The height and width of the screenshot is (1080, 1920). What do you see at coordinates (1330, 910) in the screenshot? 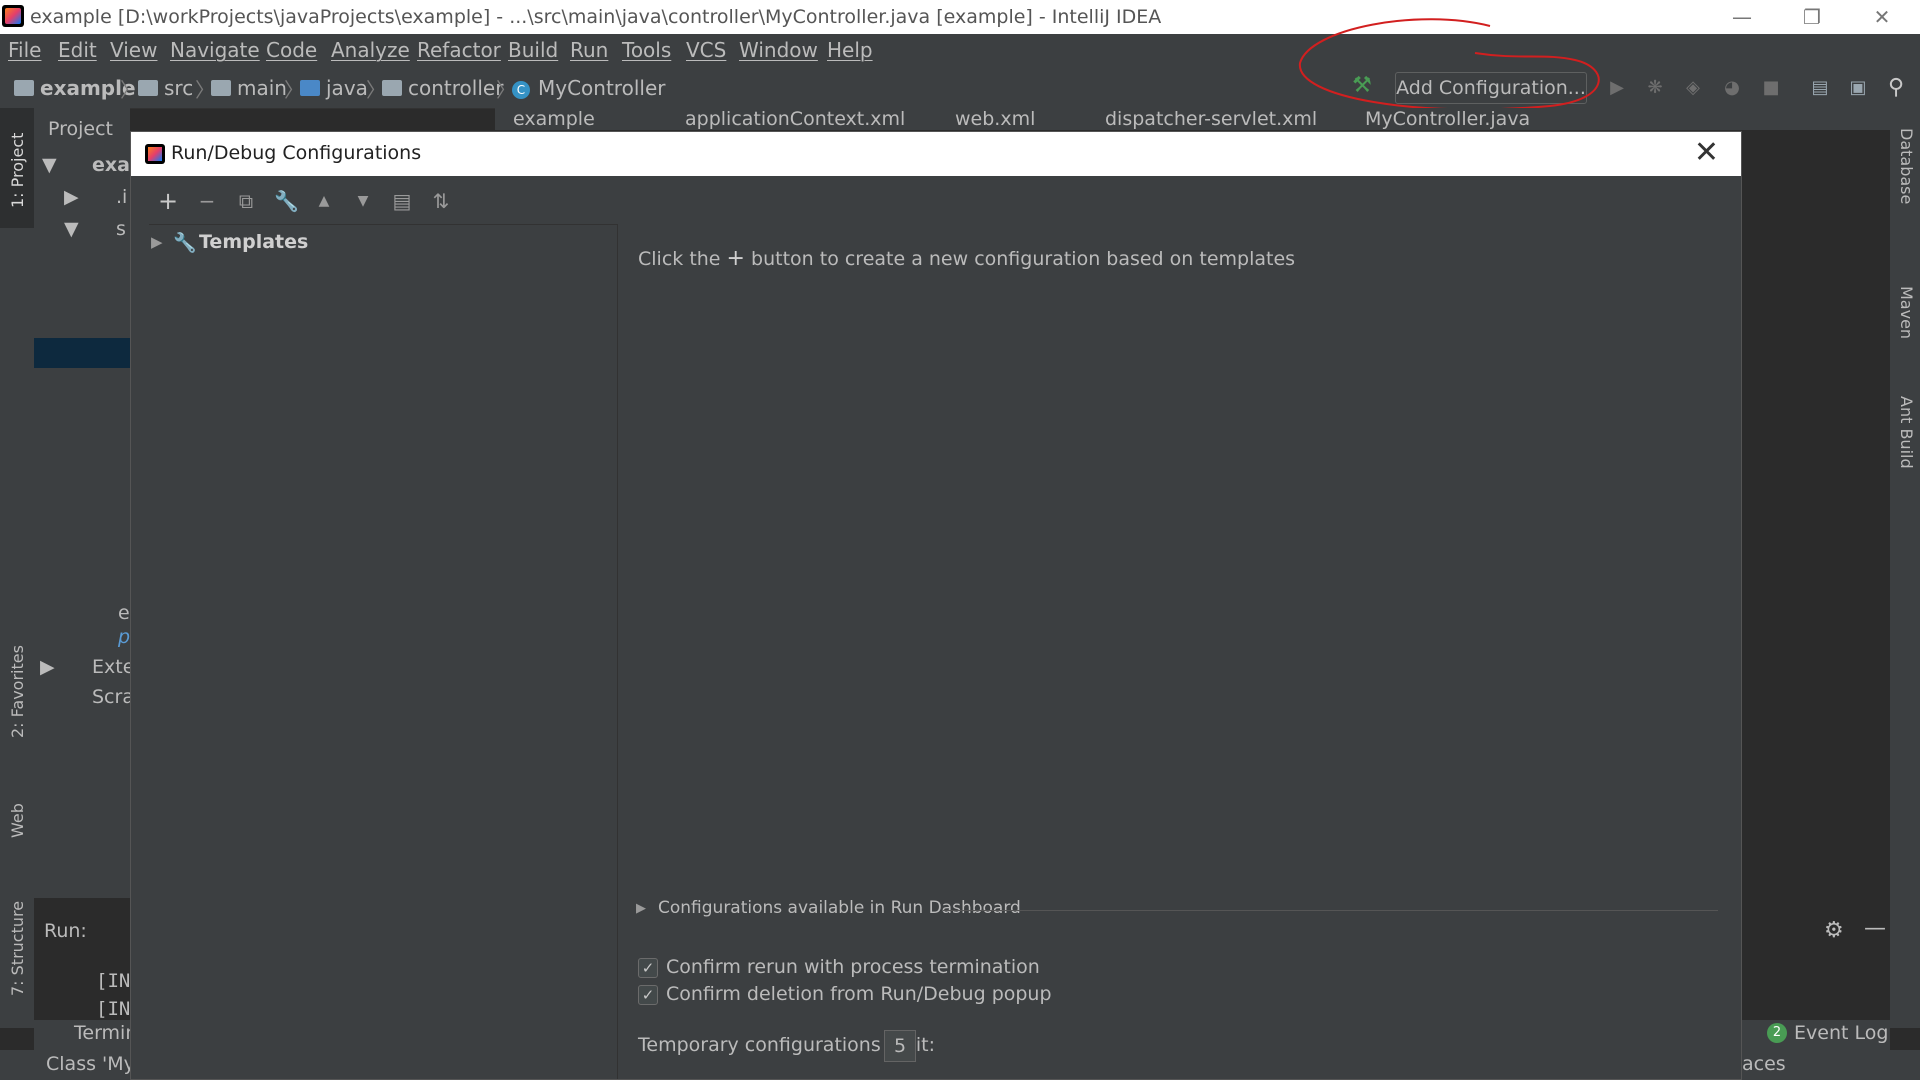
I see `section-divider` at bounding box center [1330, 910].